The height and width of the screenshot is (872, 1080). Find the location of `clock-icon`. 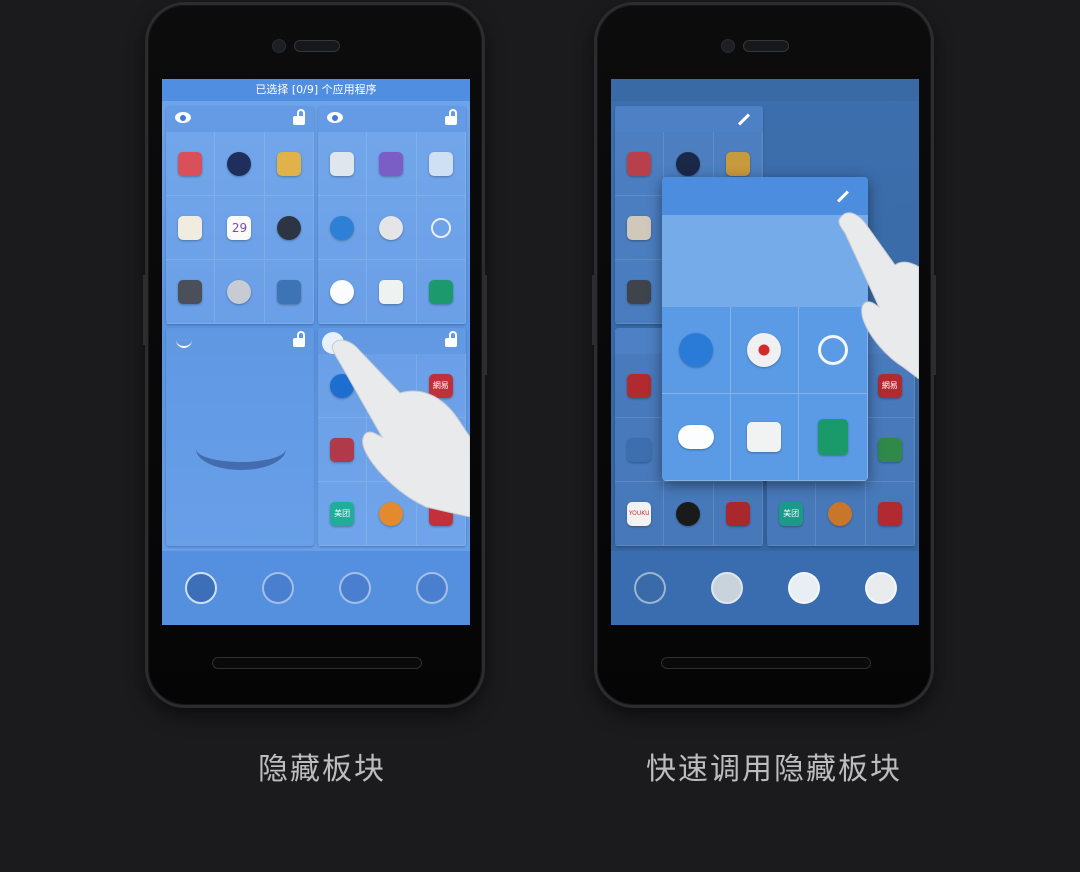

clock-icon is located at coordinates (288, 227).